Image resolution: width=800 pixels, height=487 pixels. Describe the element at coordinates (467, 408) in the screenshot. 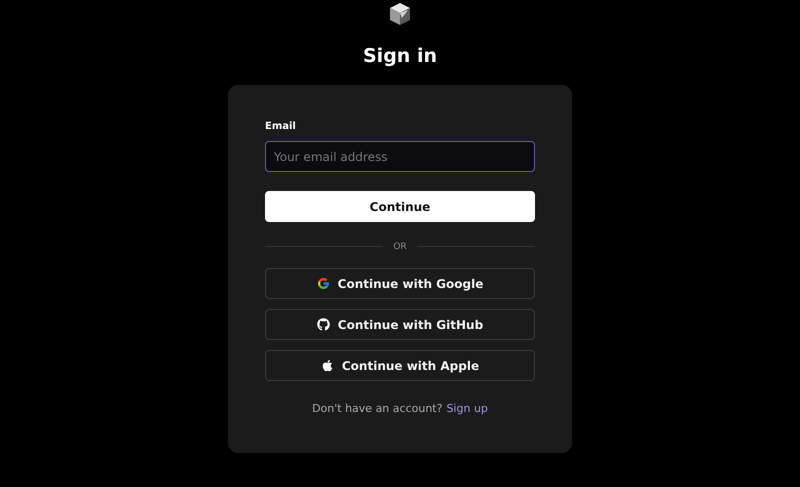

I see `sign-up-link: Sign up` at that location.